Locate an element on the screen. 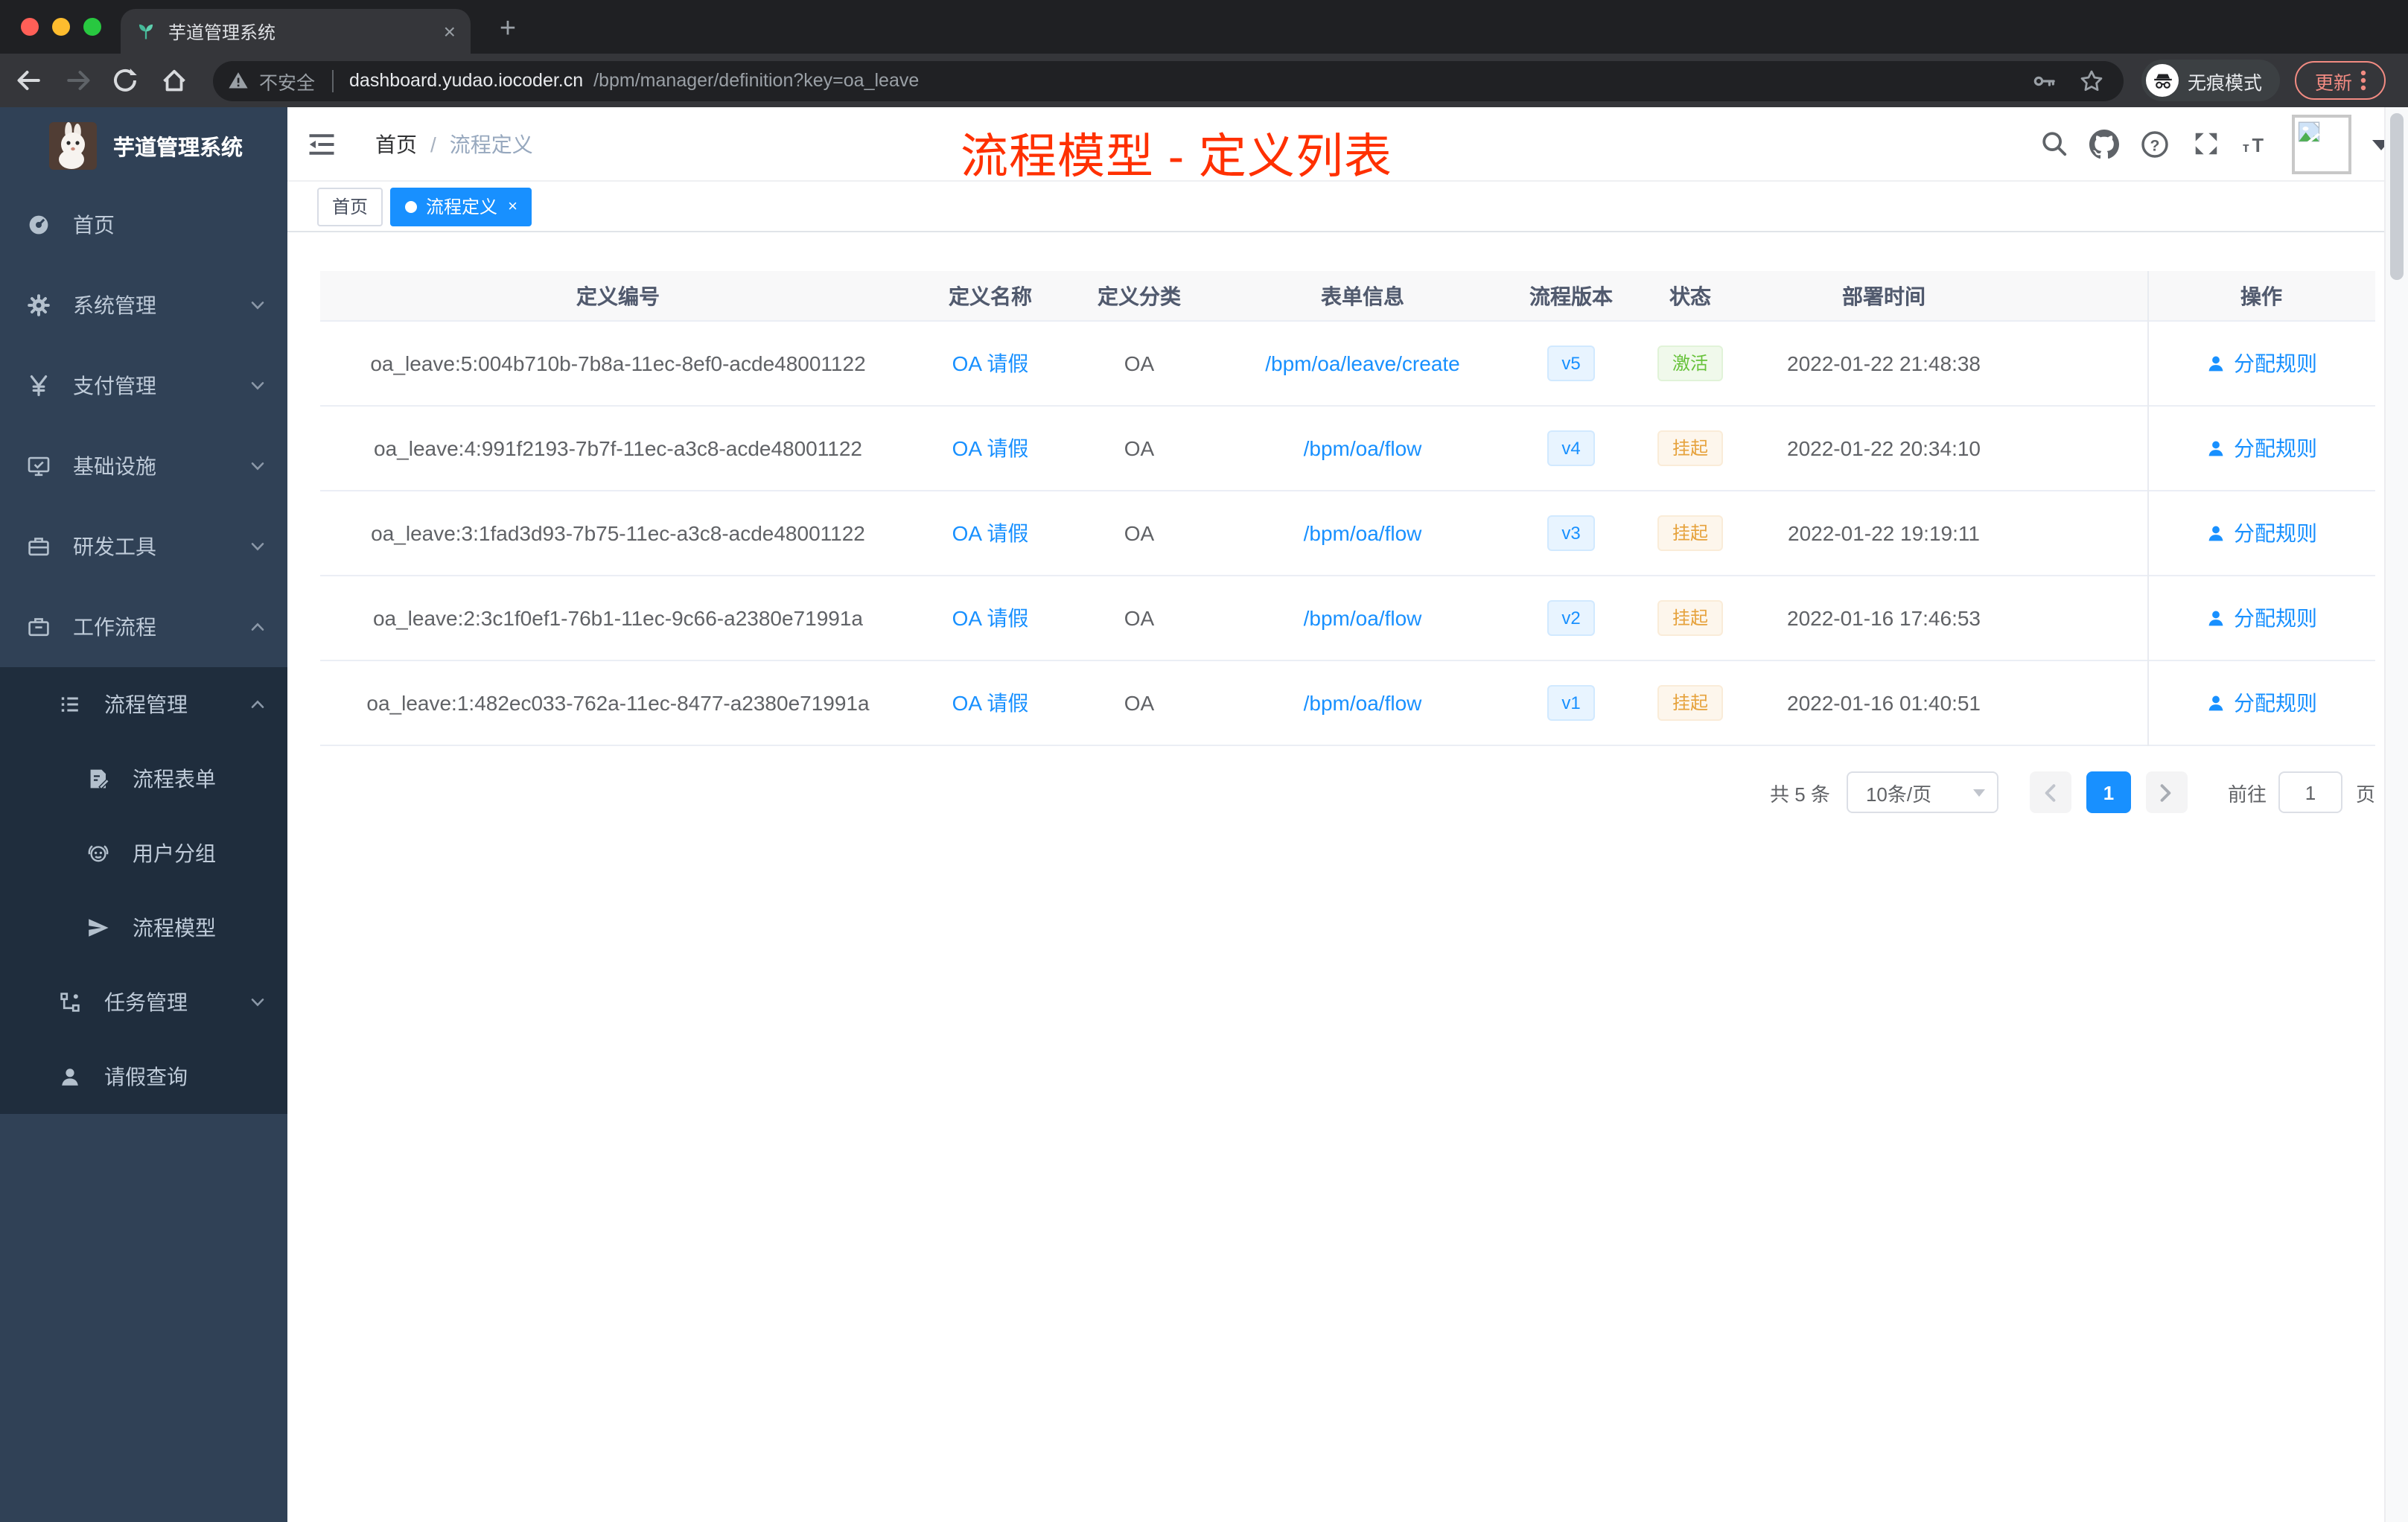  goto-page-input is located at coordinates (2310, 792).